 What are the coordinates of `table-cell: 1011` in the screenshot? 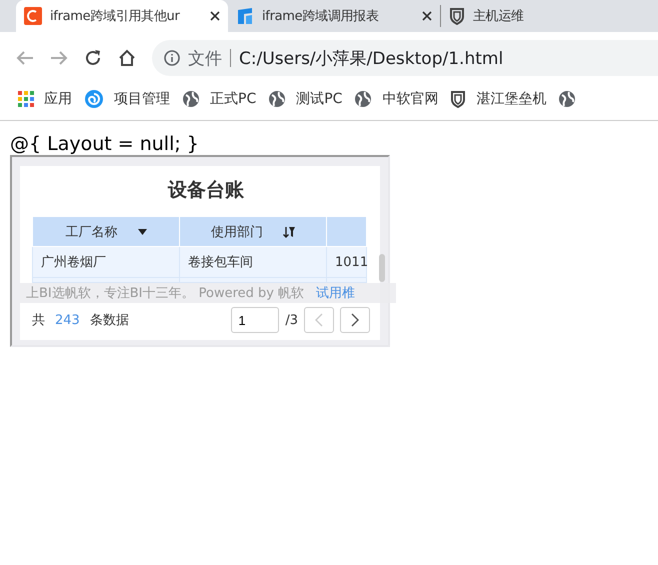 It's located at (346, 262).